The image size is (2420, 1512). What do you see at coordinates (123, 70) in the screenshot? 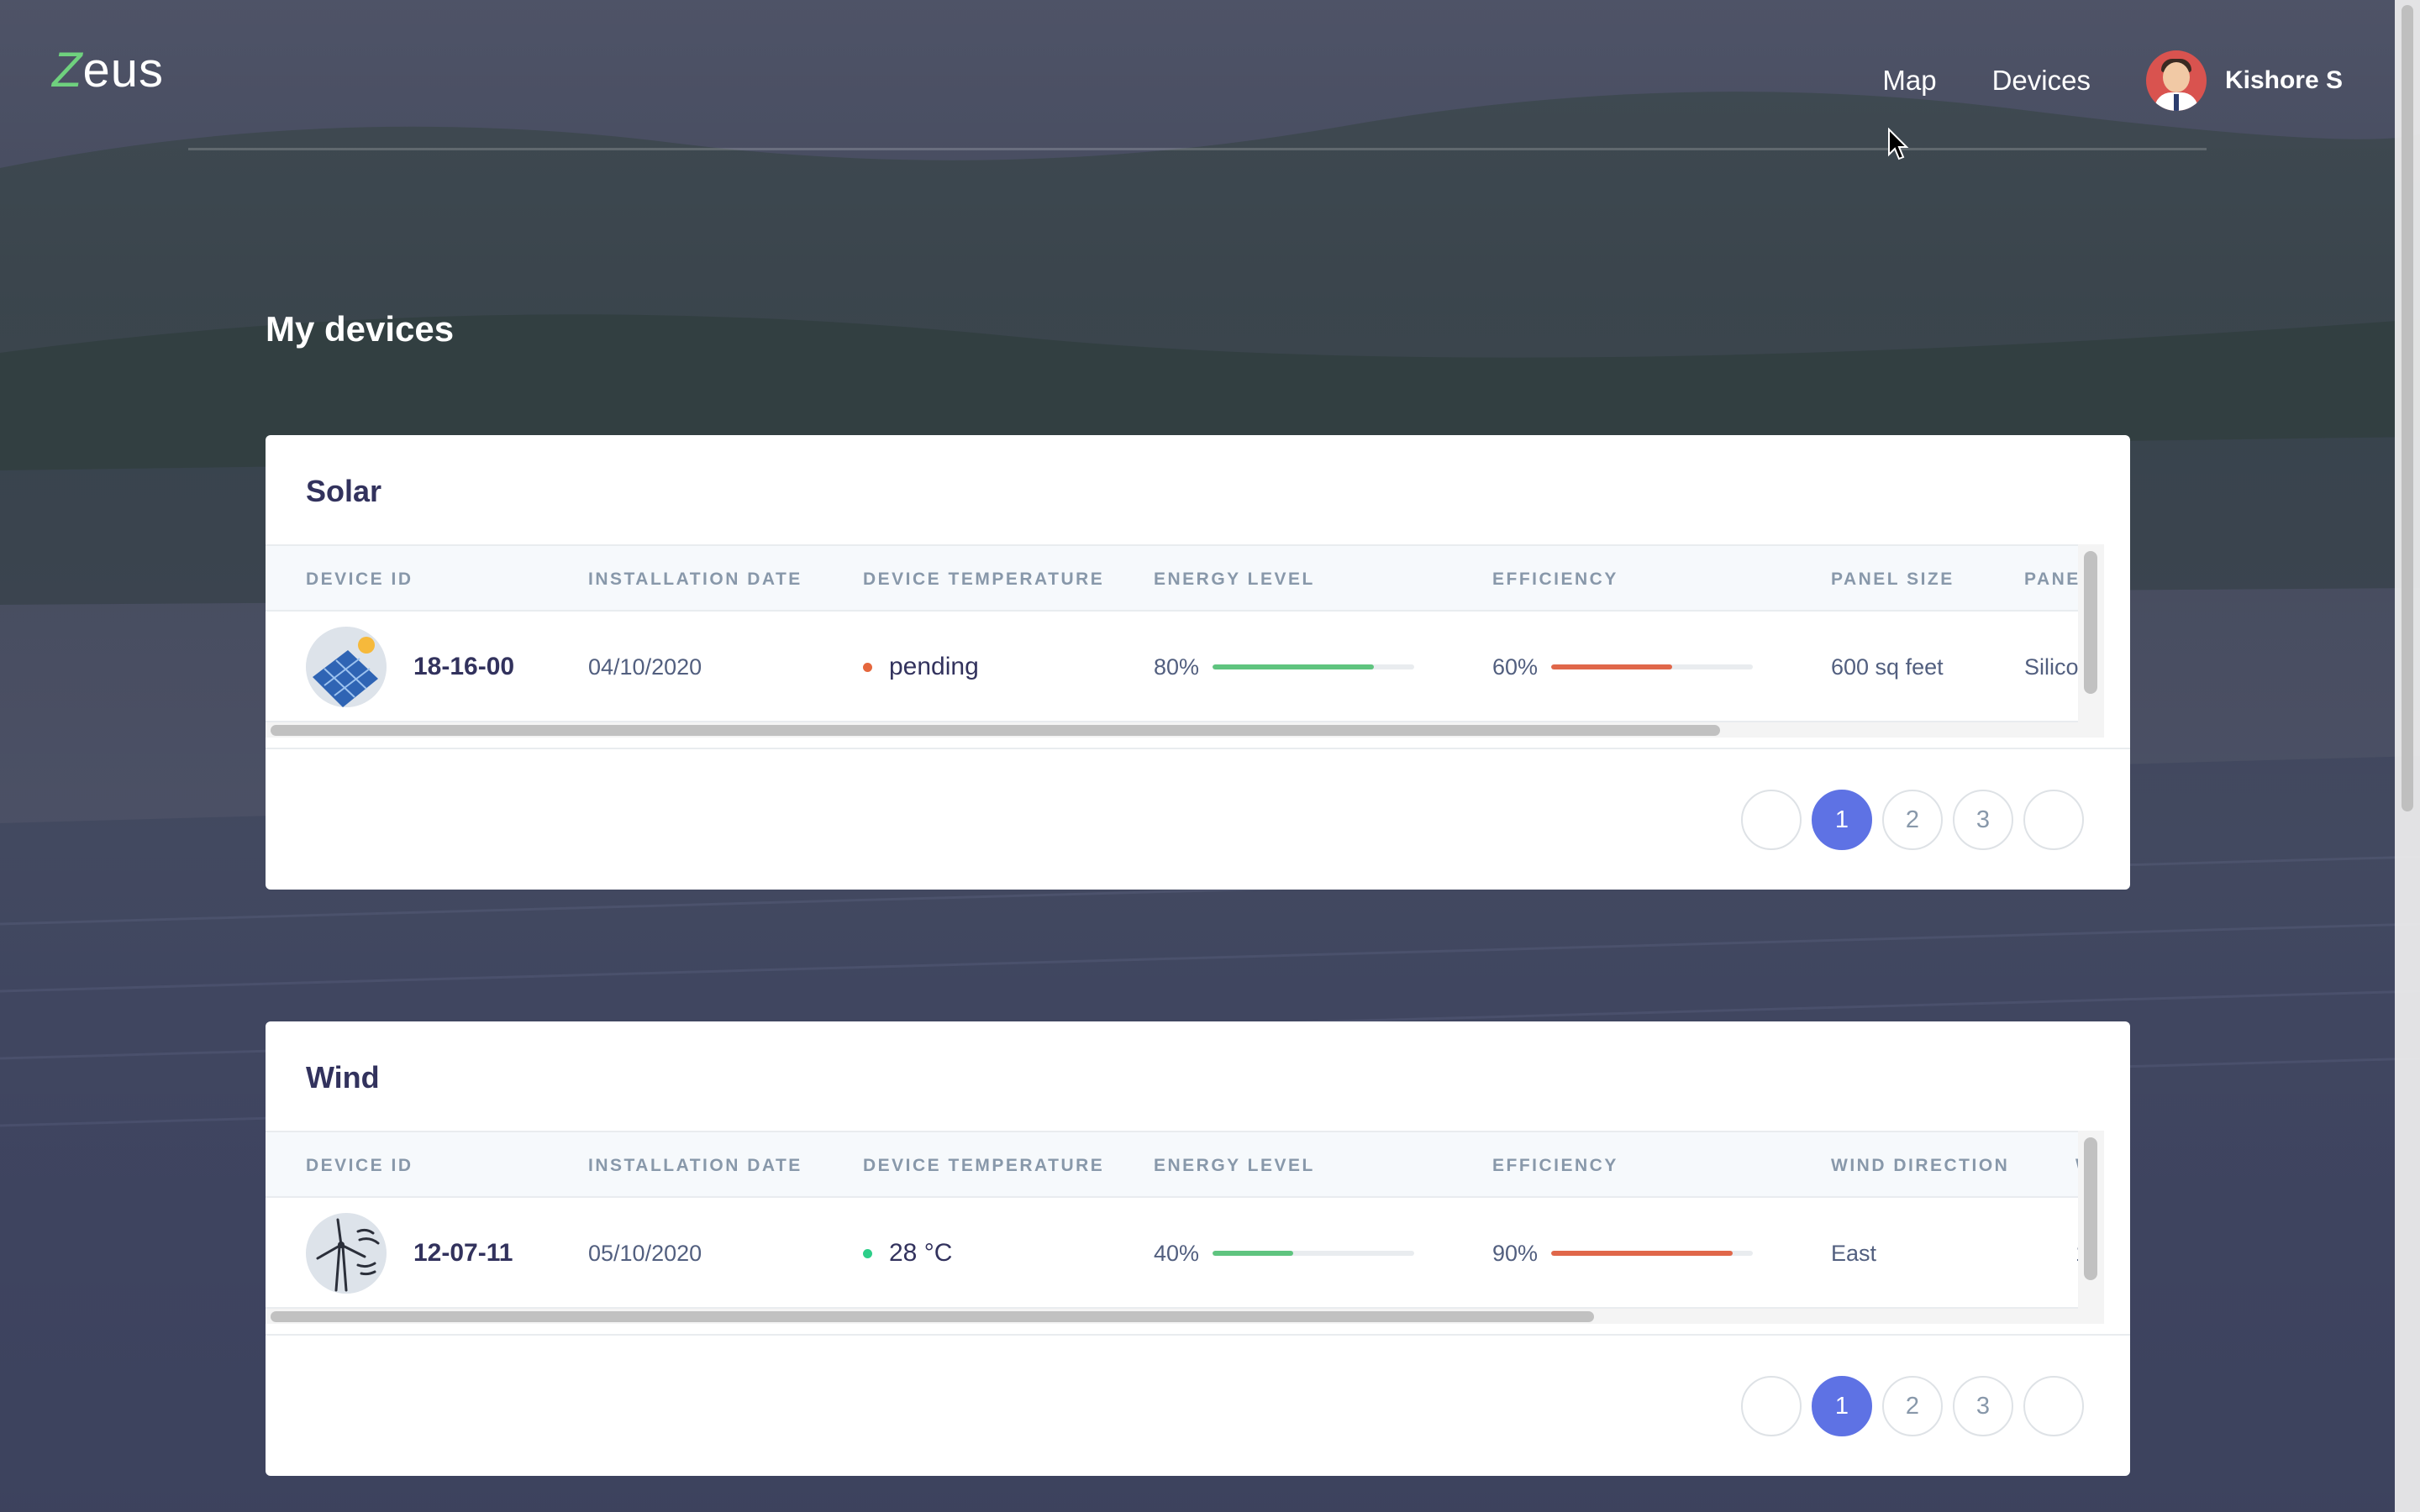
I see `brand-logo-text: eus` at bounding box center [123, 70].